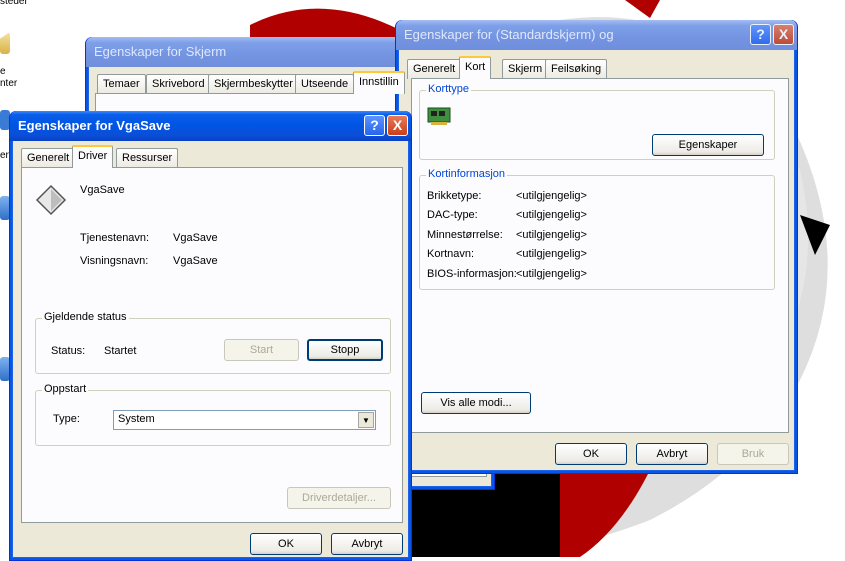 This screenshot has width=845, height=561. What do you see at coordinates (439, 116) in the screenshot?
I see `video-card-icon` at bounding box center [439, 116].